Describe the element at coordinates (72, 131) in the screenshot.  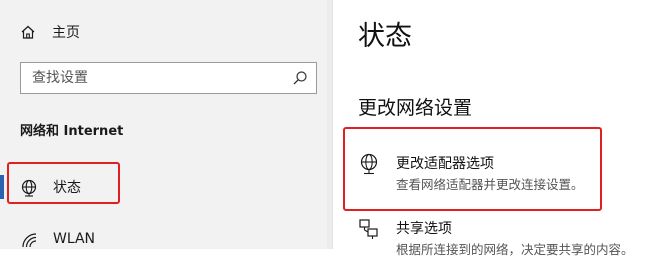
I see `section-title: 网络和 Internet` at that location.